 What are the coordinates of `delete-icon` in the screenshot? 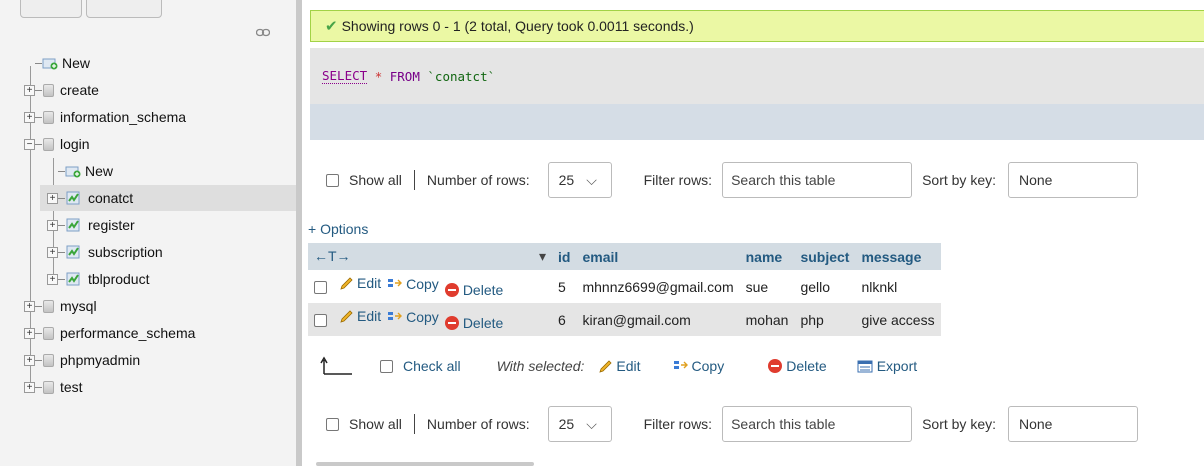 It's located at (775, 366).